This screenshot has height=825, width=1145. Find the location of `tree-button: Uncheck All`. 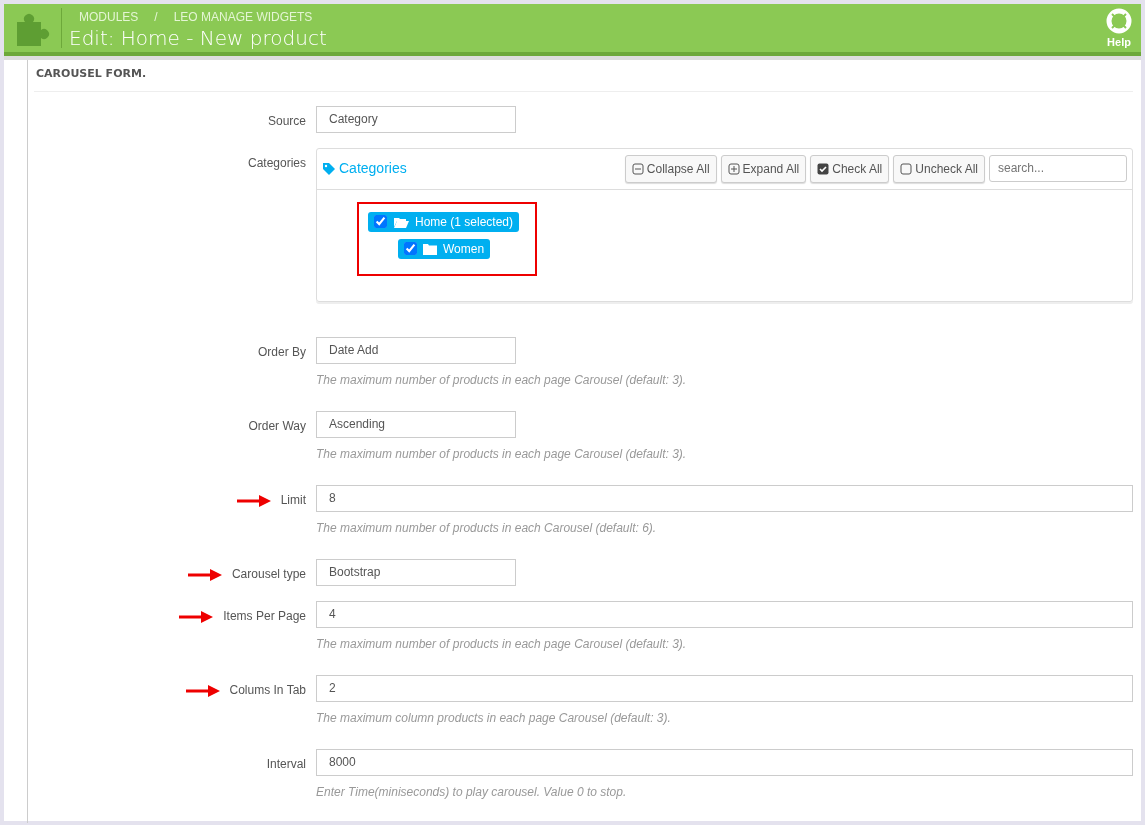

tree-button: Uncheck All is located at coordinates (939, 168).